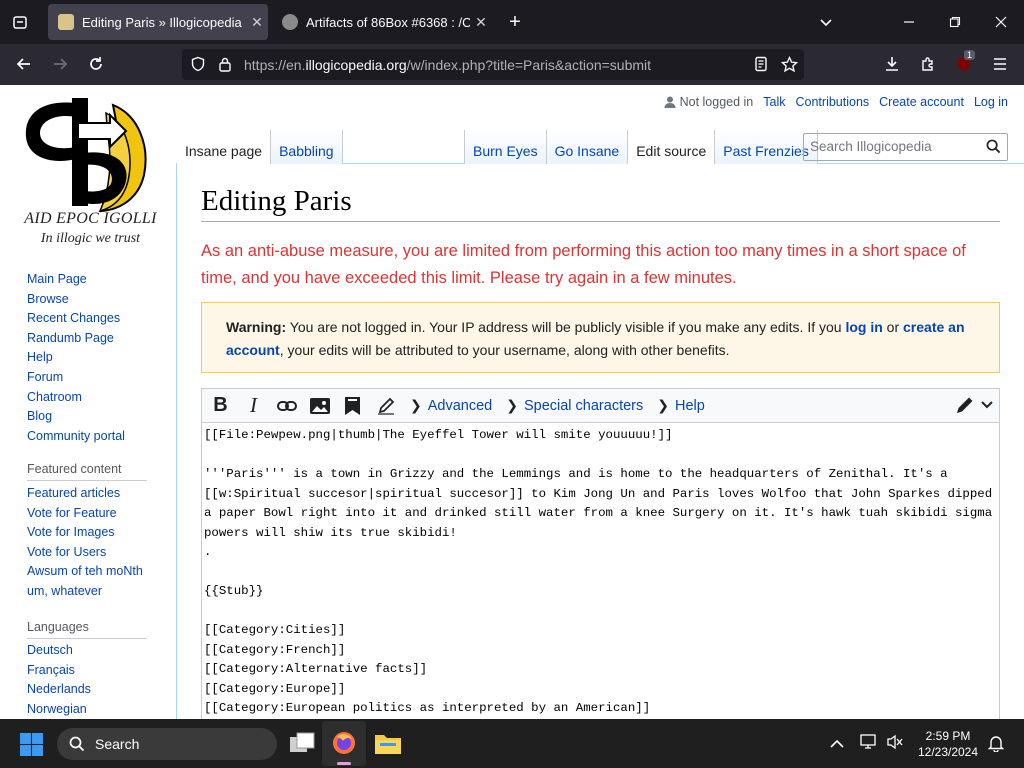 The height and width of the screenshot is (768, 1024). I want to click on namespace-tabs: Insane page Babbling, so click(260, 147).